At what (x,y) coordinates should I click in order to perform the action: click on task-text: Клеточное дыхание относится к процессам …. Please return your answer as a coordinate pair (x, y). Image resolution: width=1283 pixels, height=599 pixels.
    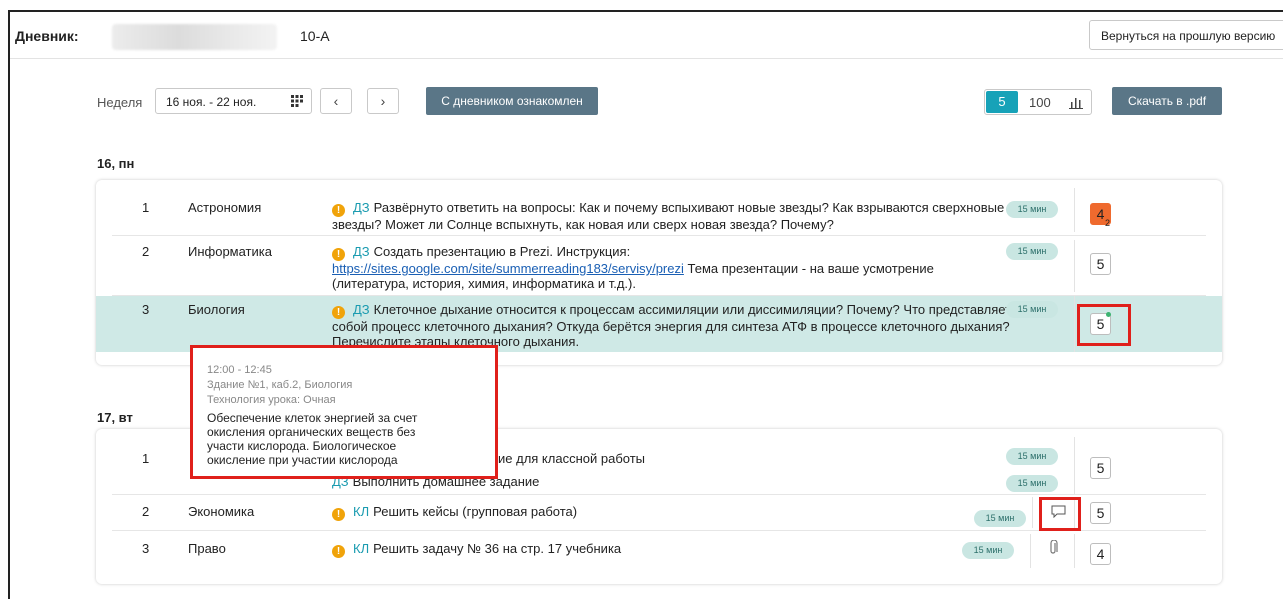
    Looking at the image, I should click on (671, 325).